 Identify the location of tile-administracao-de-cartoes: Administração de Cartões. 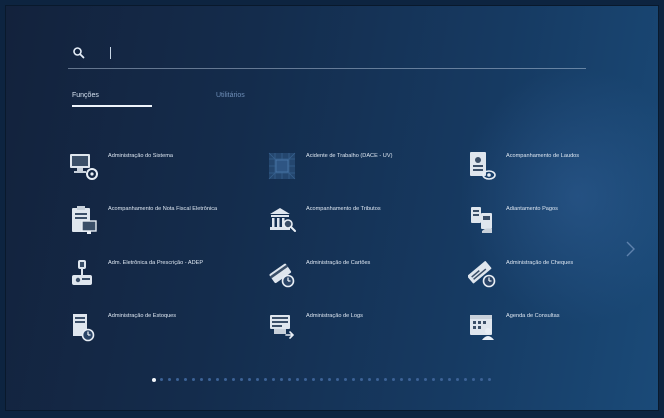
(358, 279).